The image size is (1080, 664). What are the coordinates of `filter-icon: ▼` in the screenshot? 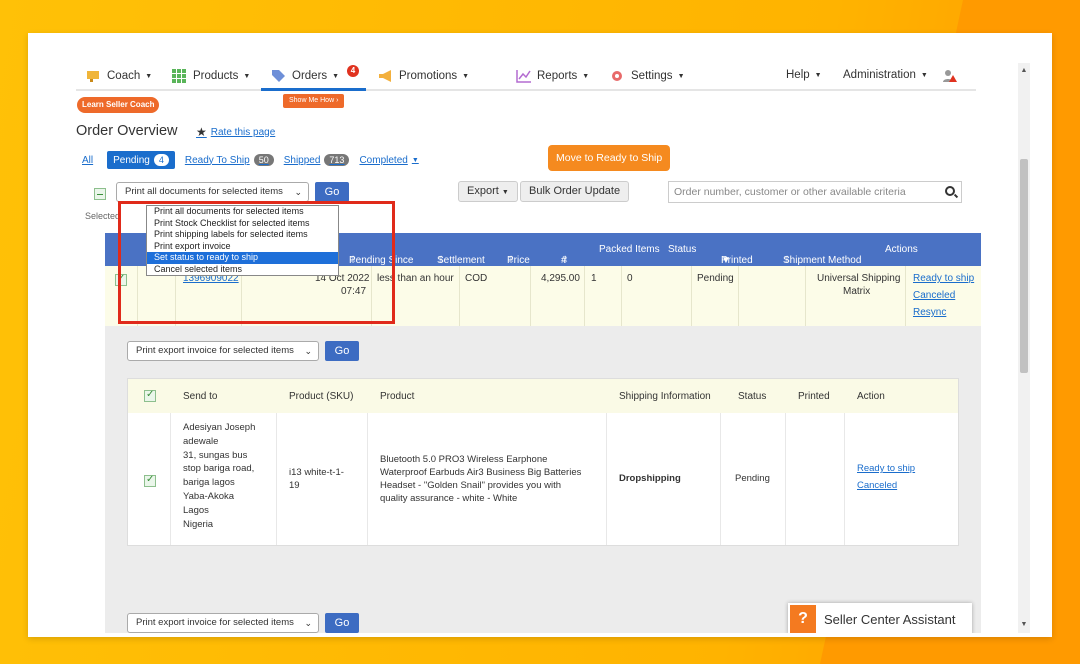 It's located at (726, 260).